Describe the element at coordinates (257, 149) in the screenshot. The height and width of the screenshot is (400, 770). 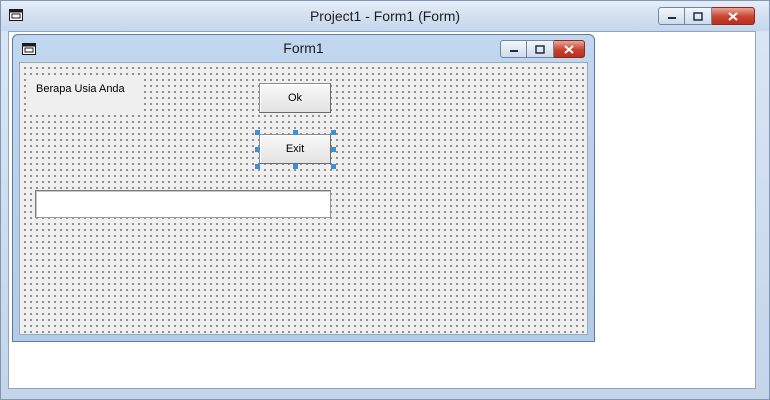
I see `selection-handle-middle-left` at that location.